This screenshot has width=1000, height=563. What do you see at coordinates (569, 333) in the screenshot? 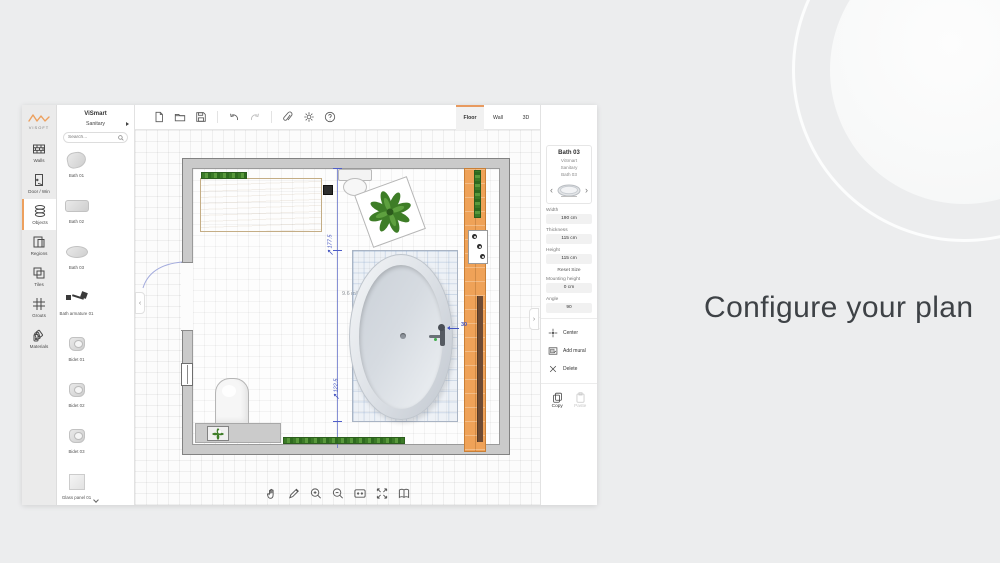
I see `center-button: Center` at bounding box center [569, 333].